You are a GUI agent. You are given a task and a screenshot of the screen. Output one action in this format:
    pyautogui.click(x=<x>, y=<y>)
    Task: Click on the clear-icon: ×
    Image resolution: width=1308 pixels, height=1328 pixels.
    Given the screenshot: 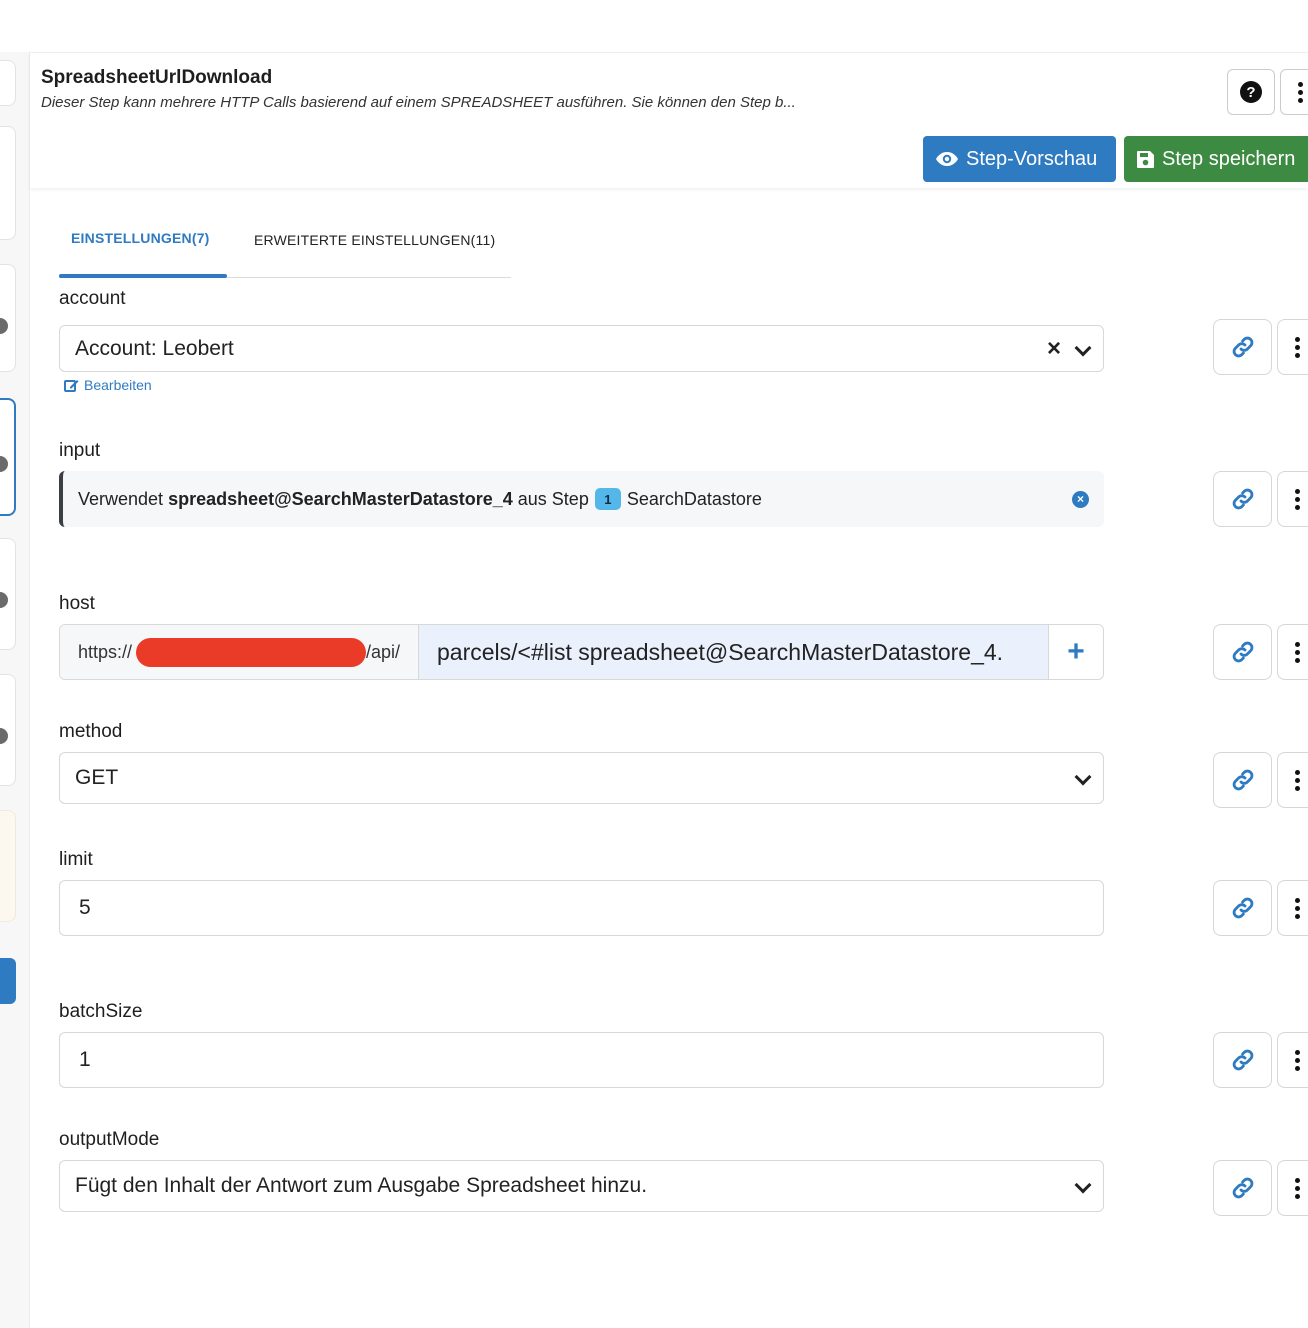 What is the action you would take?
    pyautogui.click(x=1054, y=348)
    